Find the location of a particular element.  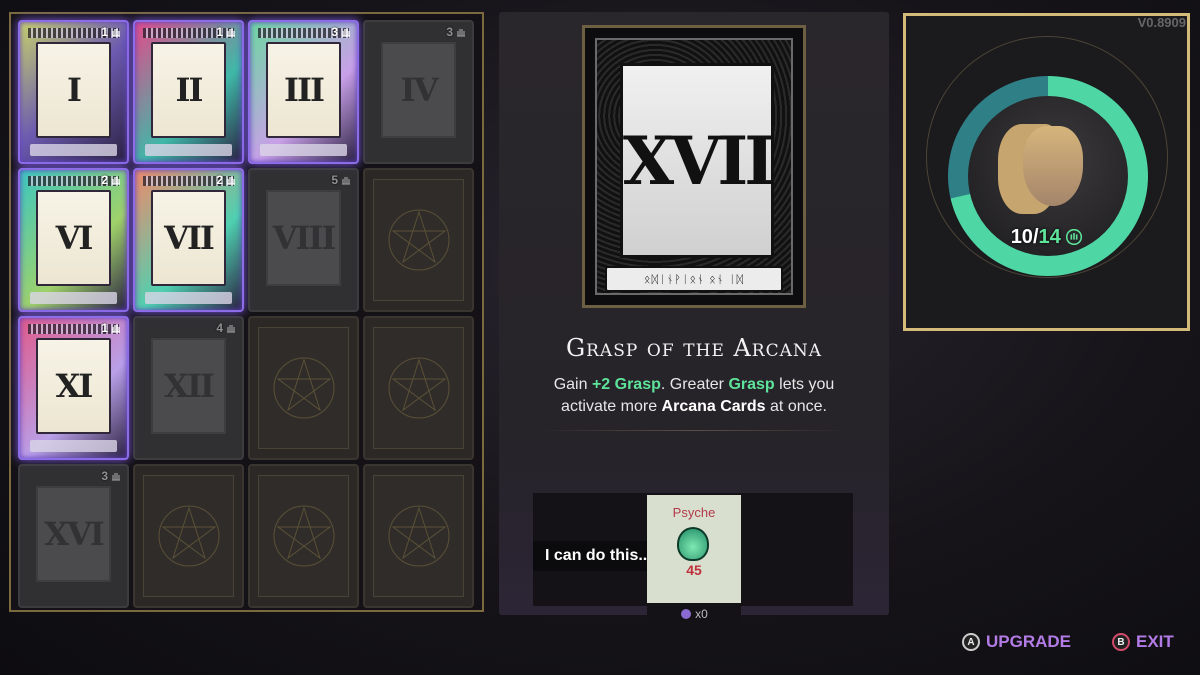

arcana-card-locked: VIII 5 is located at coordinates (303, 240).